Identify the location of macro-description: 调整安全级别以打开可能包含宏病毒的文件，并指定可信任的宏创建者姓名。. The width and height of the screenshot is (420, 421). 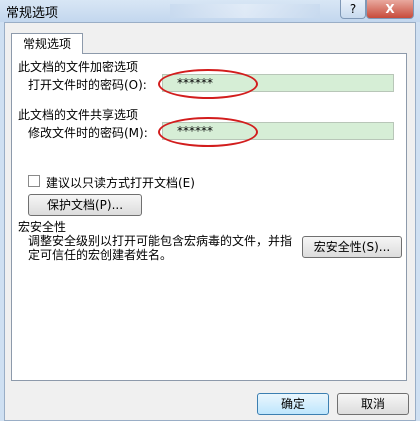
(160, 248).